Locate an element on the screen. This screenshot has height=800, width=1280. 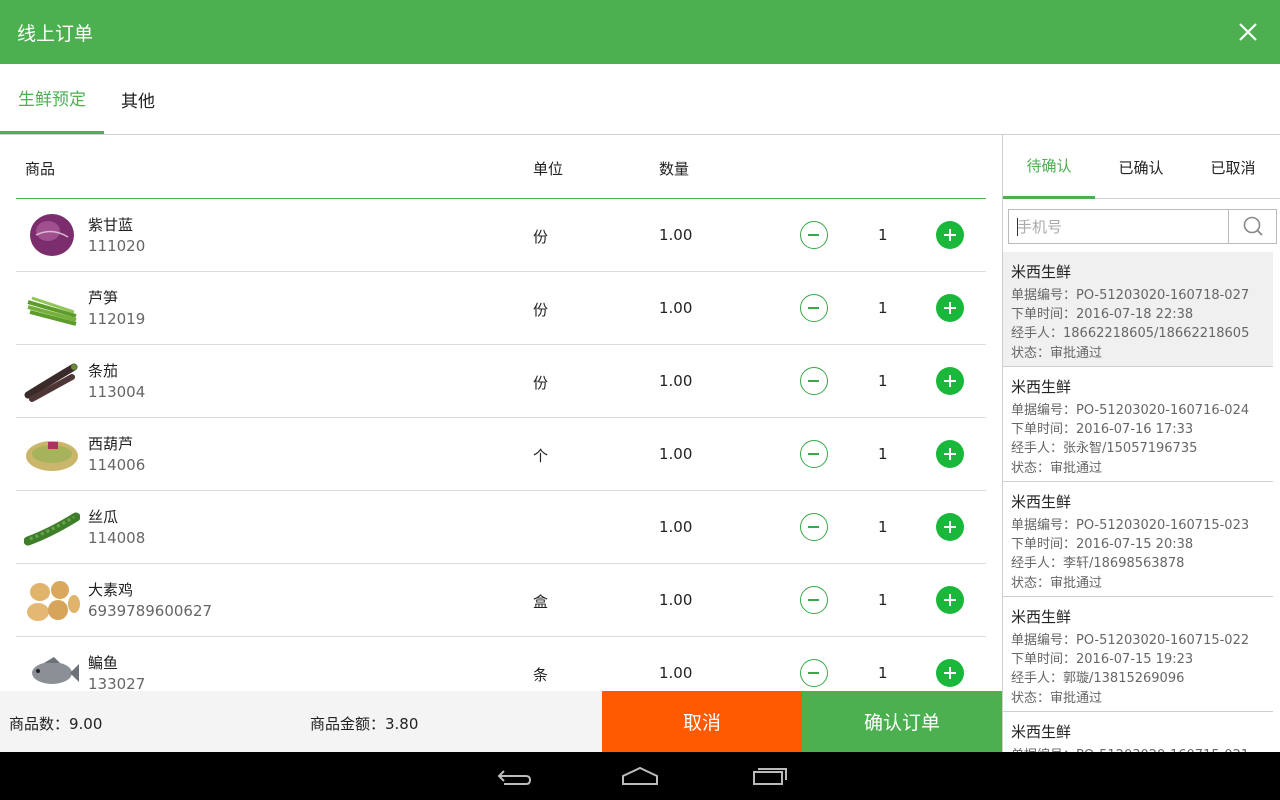
order-time: 下单时间：2016-07-15 20:38 is located at coordinates (1102, 544).